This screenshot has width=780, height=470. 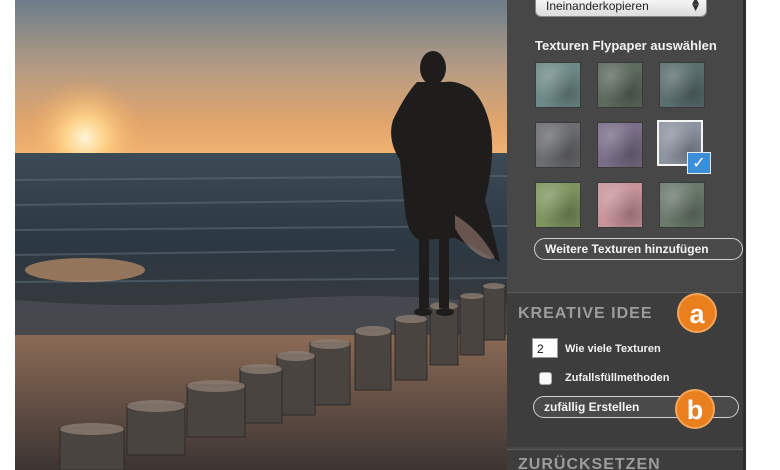 What do you see at coordinates (545, 348) in the screenshot?
I see `texture-count-input: 2` at bounding box center [545, 348].